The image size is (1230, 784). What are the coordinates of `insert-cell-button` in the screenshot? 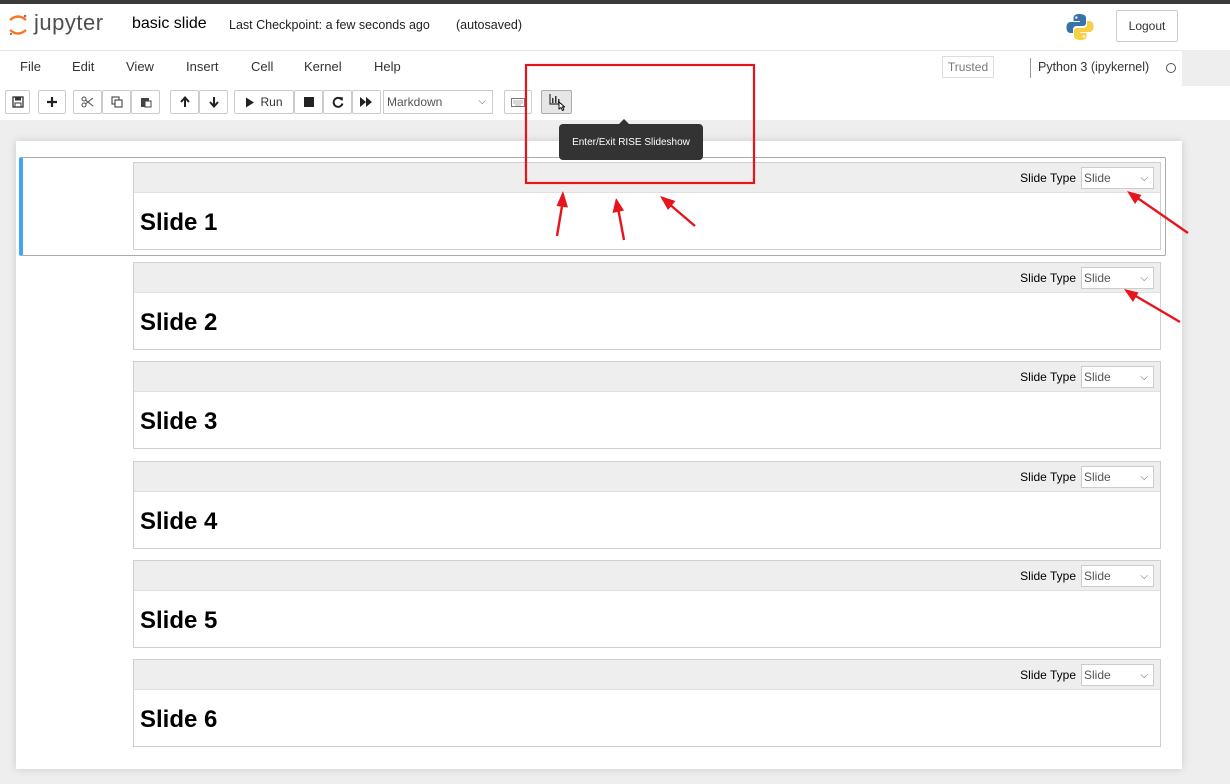 It's located at (52, 102).